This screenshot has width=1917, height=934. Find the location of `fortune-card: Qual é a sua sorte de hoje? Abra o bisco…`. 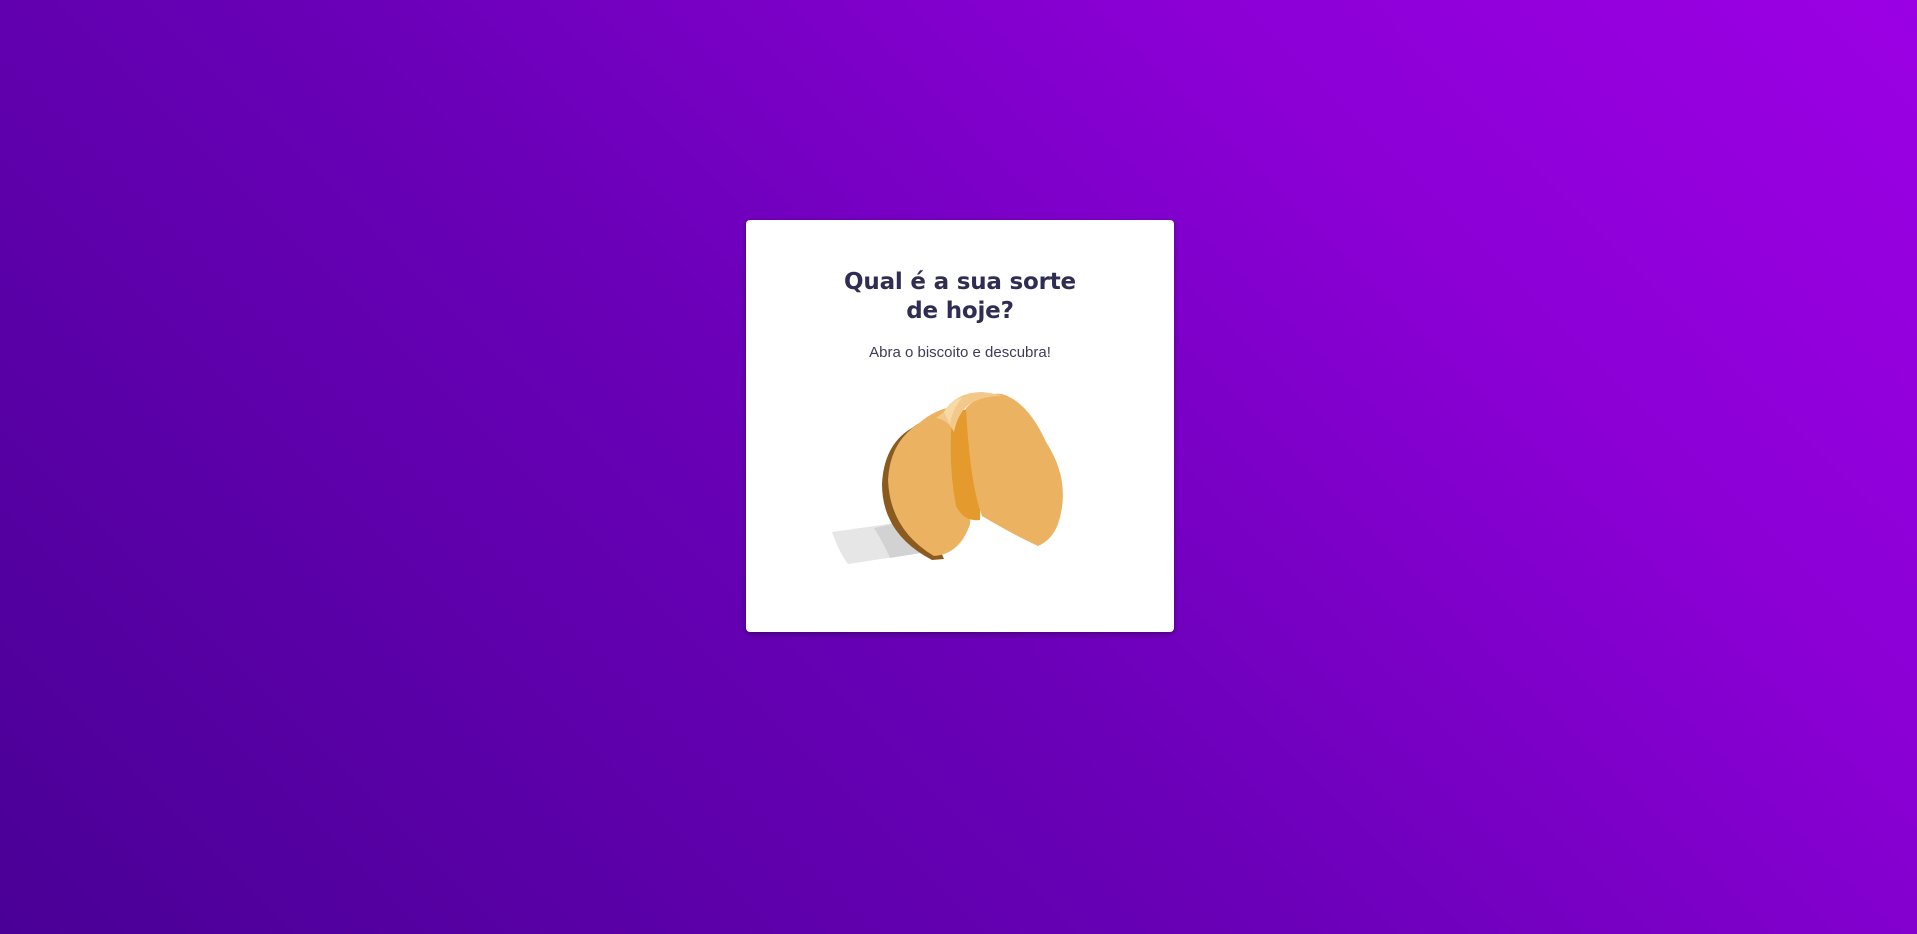

fortune-card: Qual é a sua sorte de hoje? Abra o bisco… is located at coordinates (960, 426).